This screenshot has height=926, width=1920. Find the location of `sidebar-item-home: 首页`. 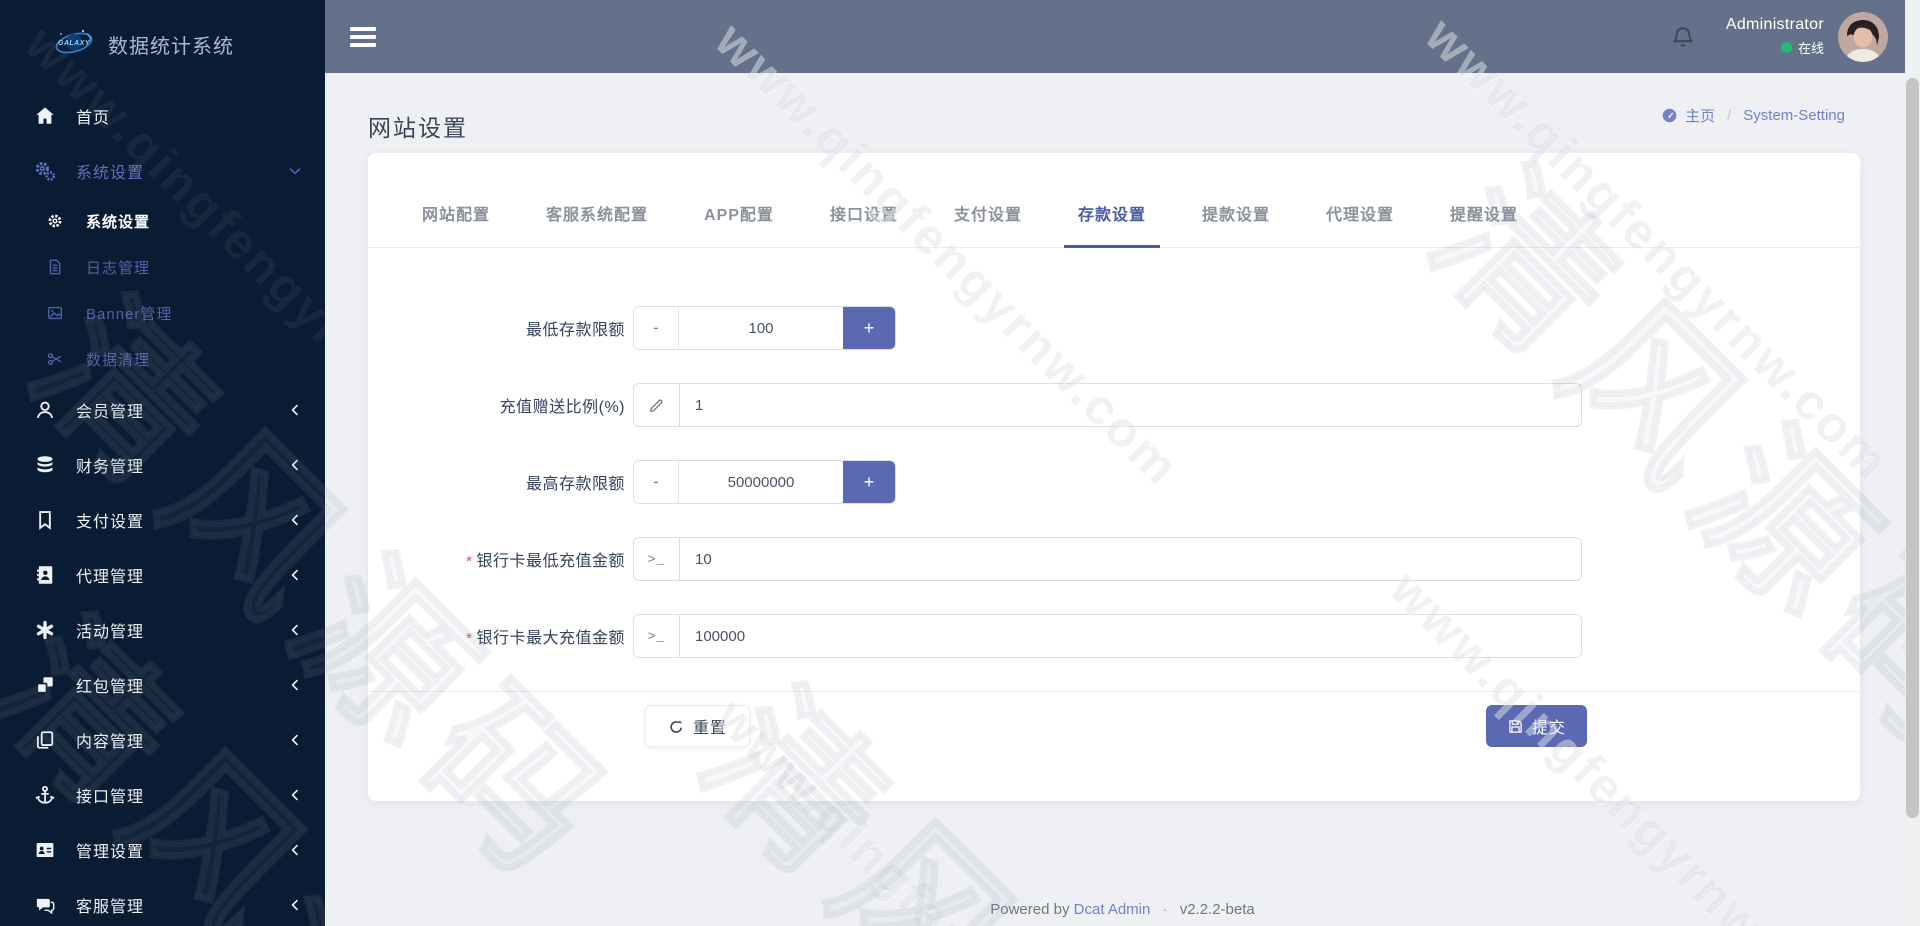

sidebar-item-home: 首页 is located at coordinates (162, 115).